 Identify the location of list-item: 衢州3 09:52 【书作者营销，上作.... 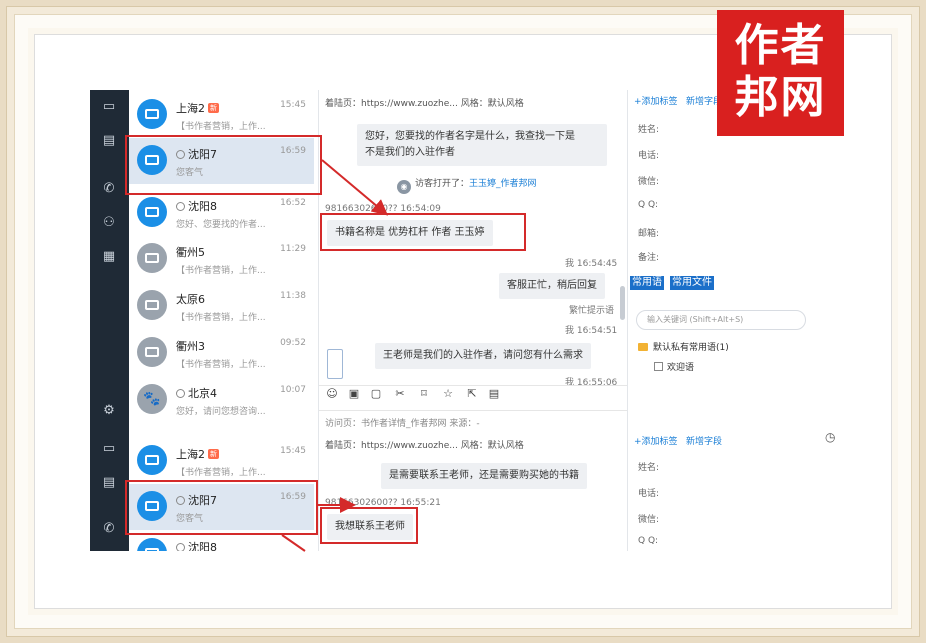
(221, 353).